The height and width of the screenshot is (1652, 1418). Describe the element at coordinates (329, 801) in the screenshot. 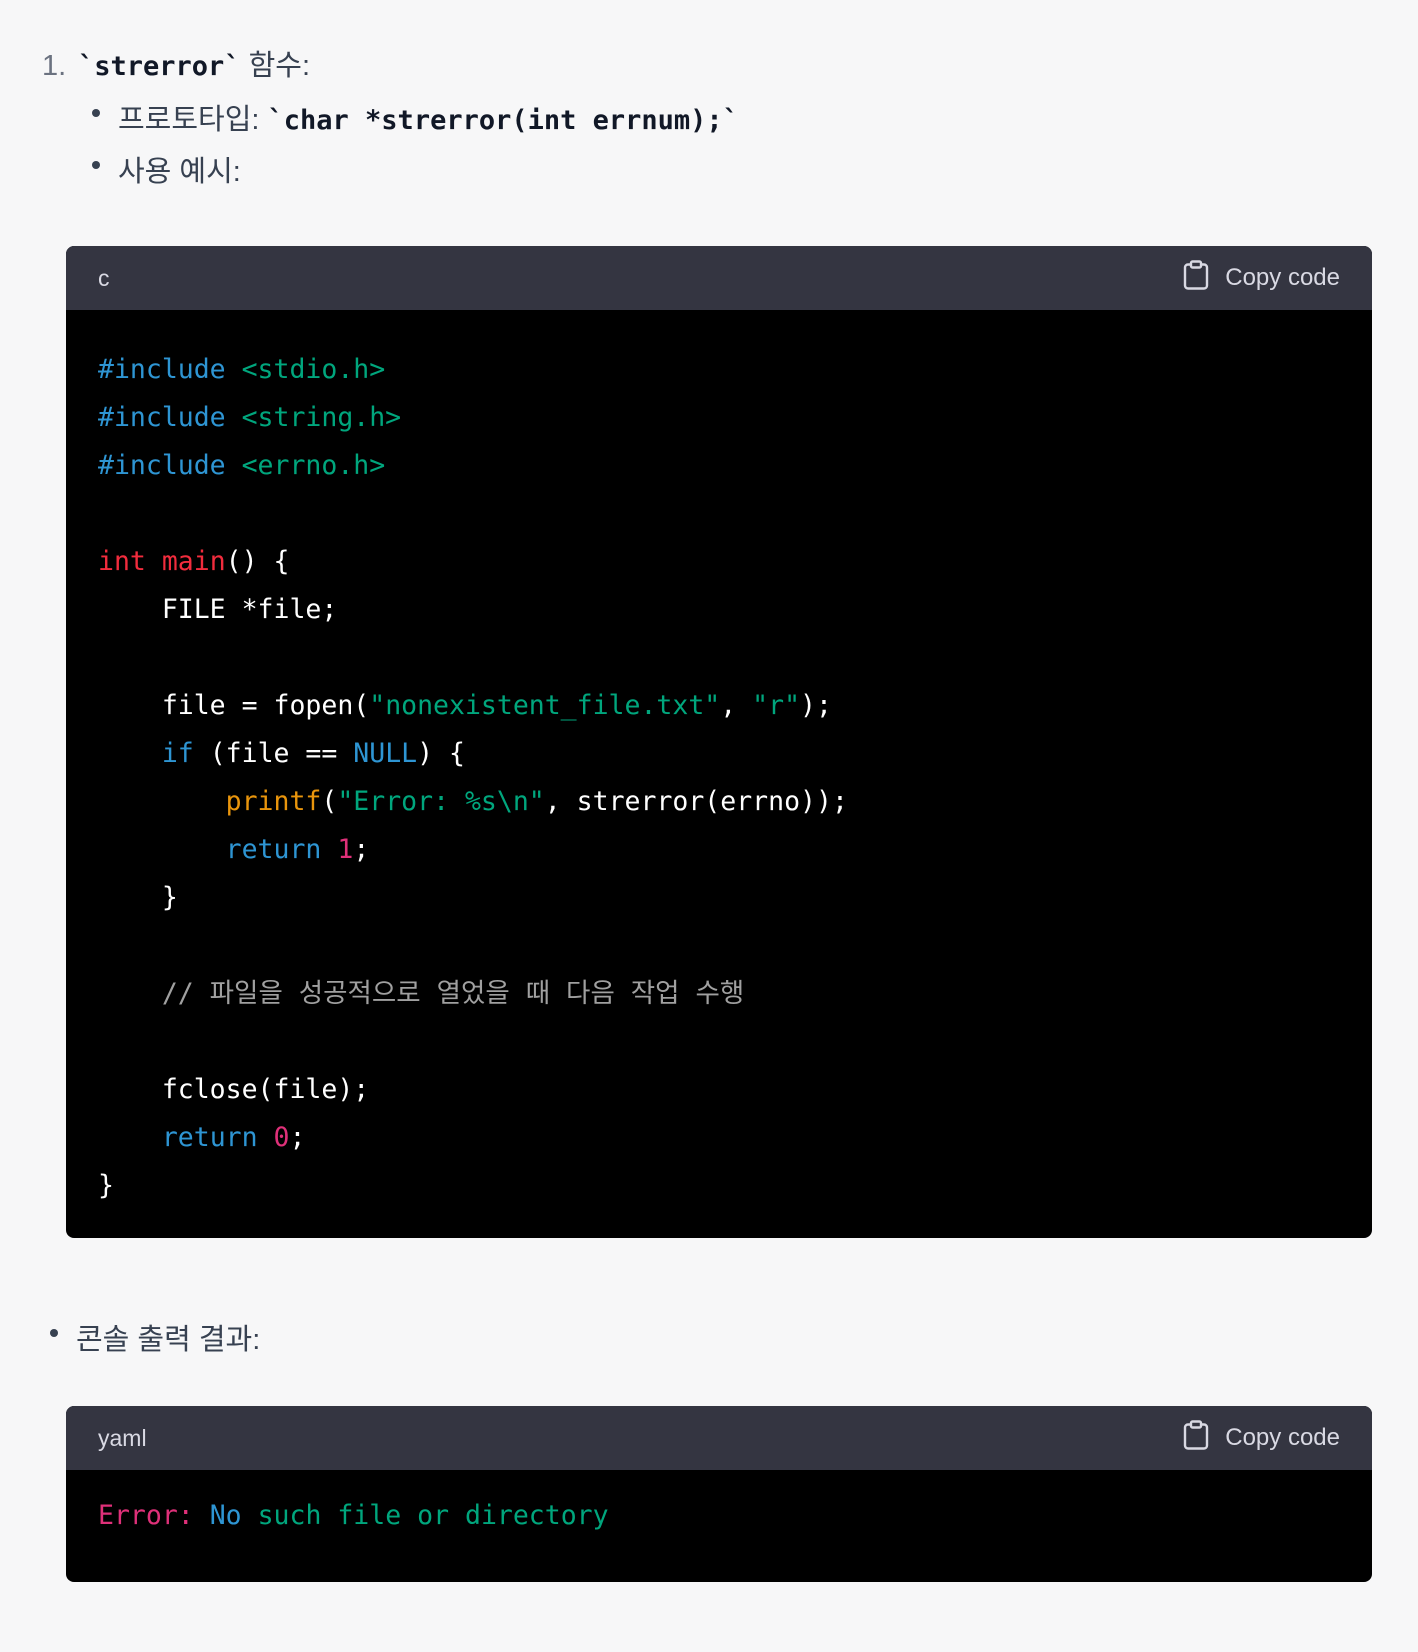

I see `code-token: (` at that location.